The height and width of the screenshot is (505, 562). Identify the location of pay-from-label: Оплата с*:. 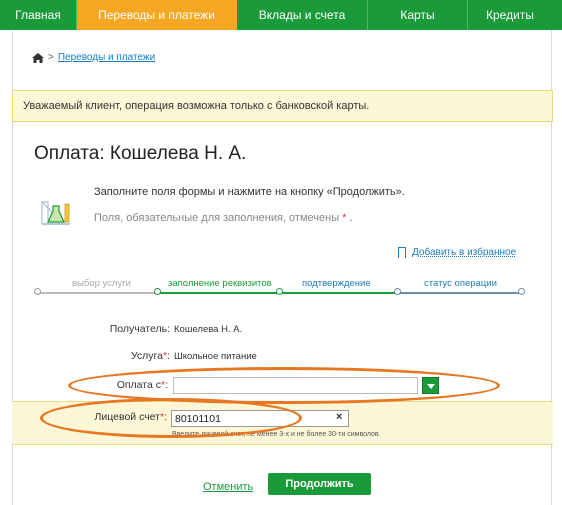
(142, 385).